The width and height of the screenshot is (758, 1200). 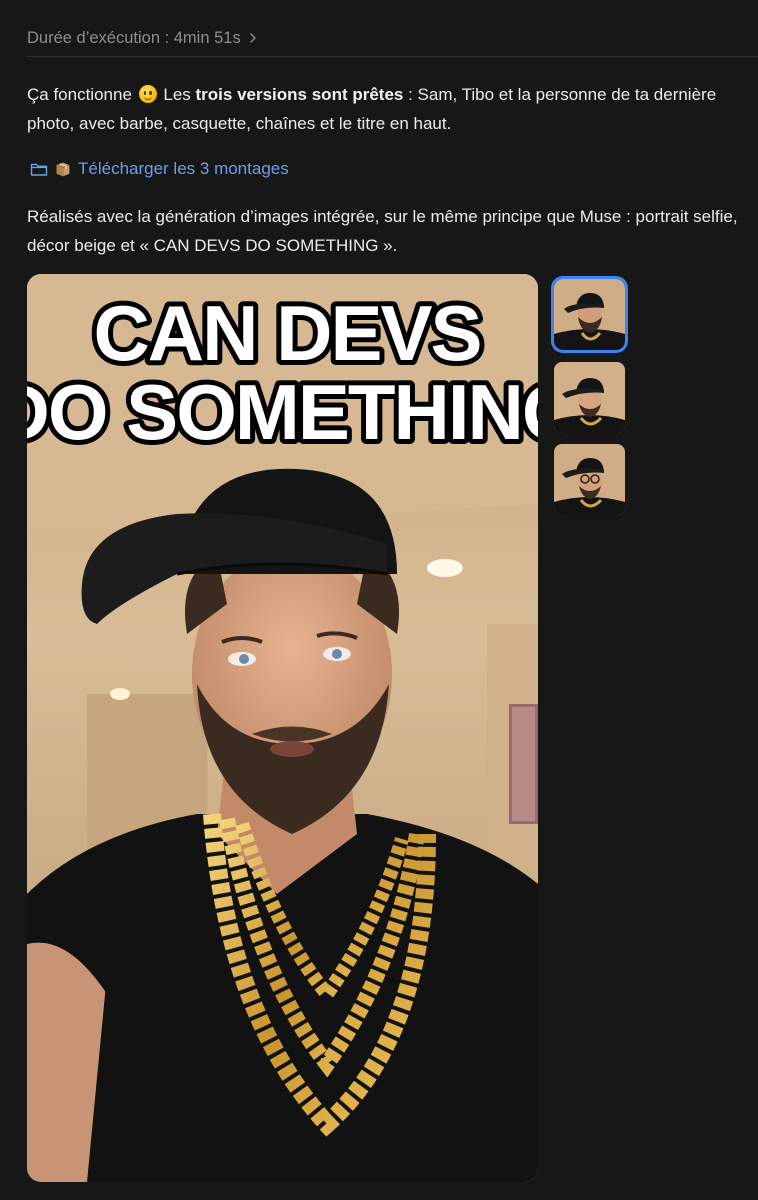 What do you see at coordinates (179, 94) in the screenshot?
I see `message-text: Les` at bounding box center [179, 94].